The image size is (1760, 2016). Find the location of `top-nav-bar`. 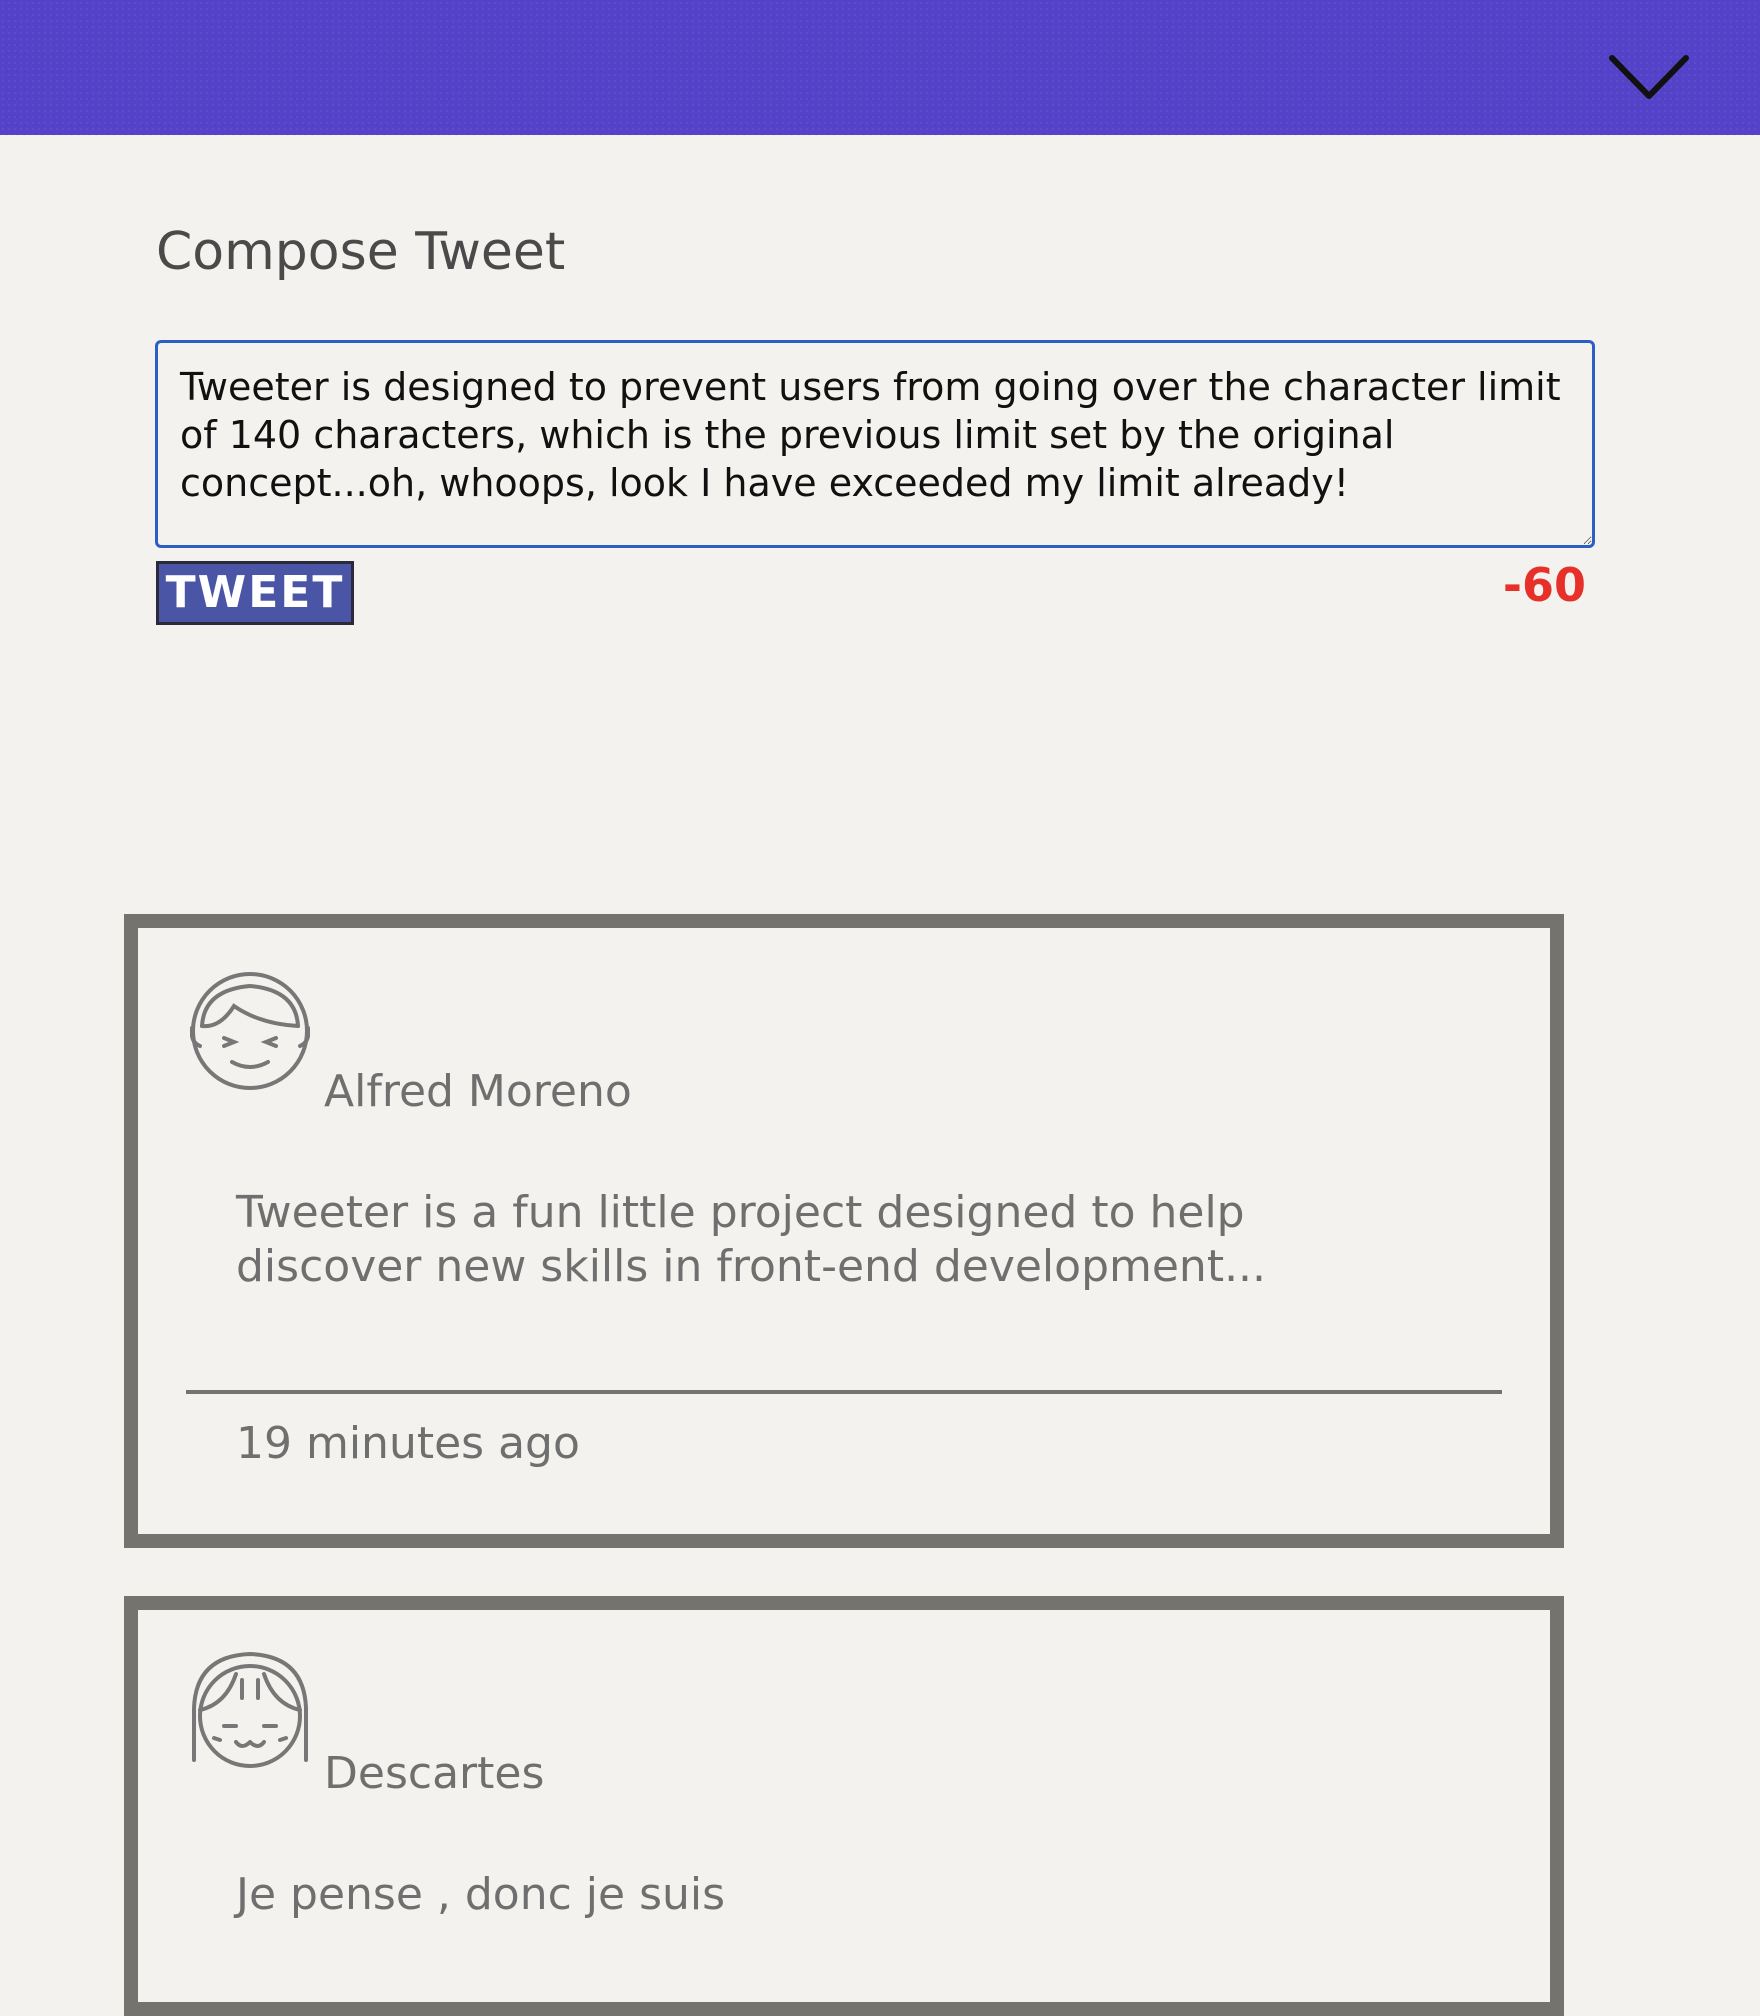

top-nav-bar is located at coordinates (880, 67).